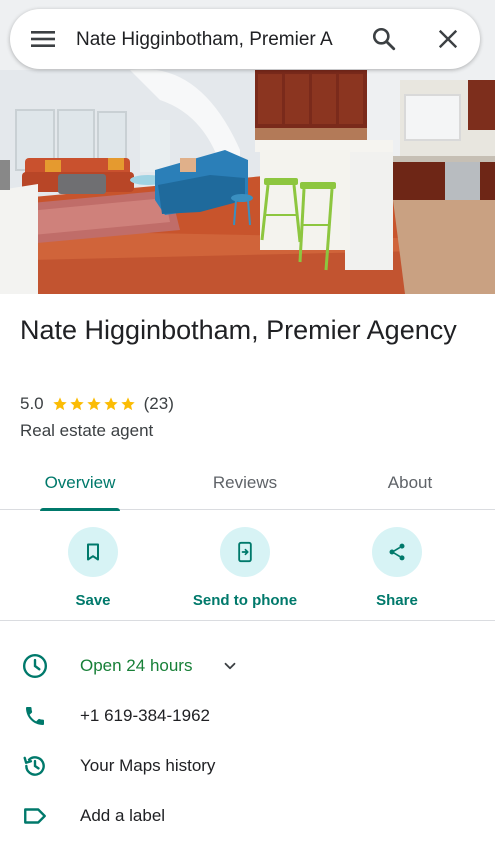 Image resolution: width=495 pixels, height=854 pixels. I want to click on rating-stars, so click(94, 404).